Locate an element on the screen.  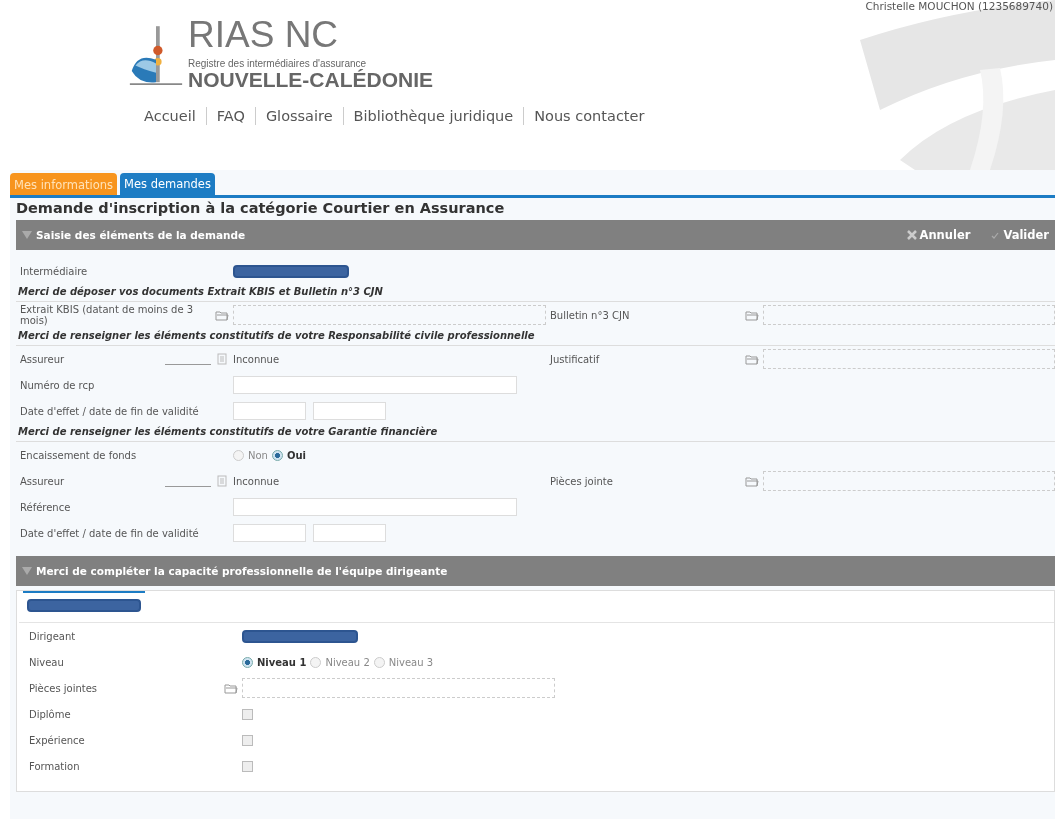
field-label: Bulletin n°3 CJN is located at coordinates (590, 315).